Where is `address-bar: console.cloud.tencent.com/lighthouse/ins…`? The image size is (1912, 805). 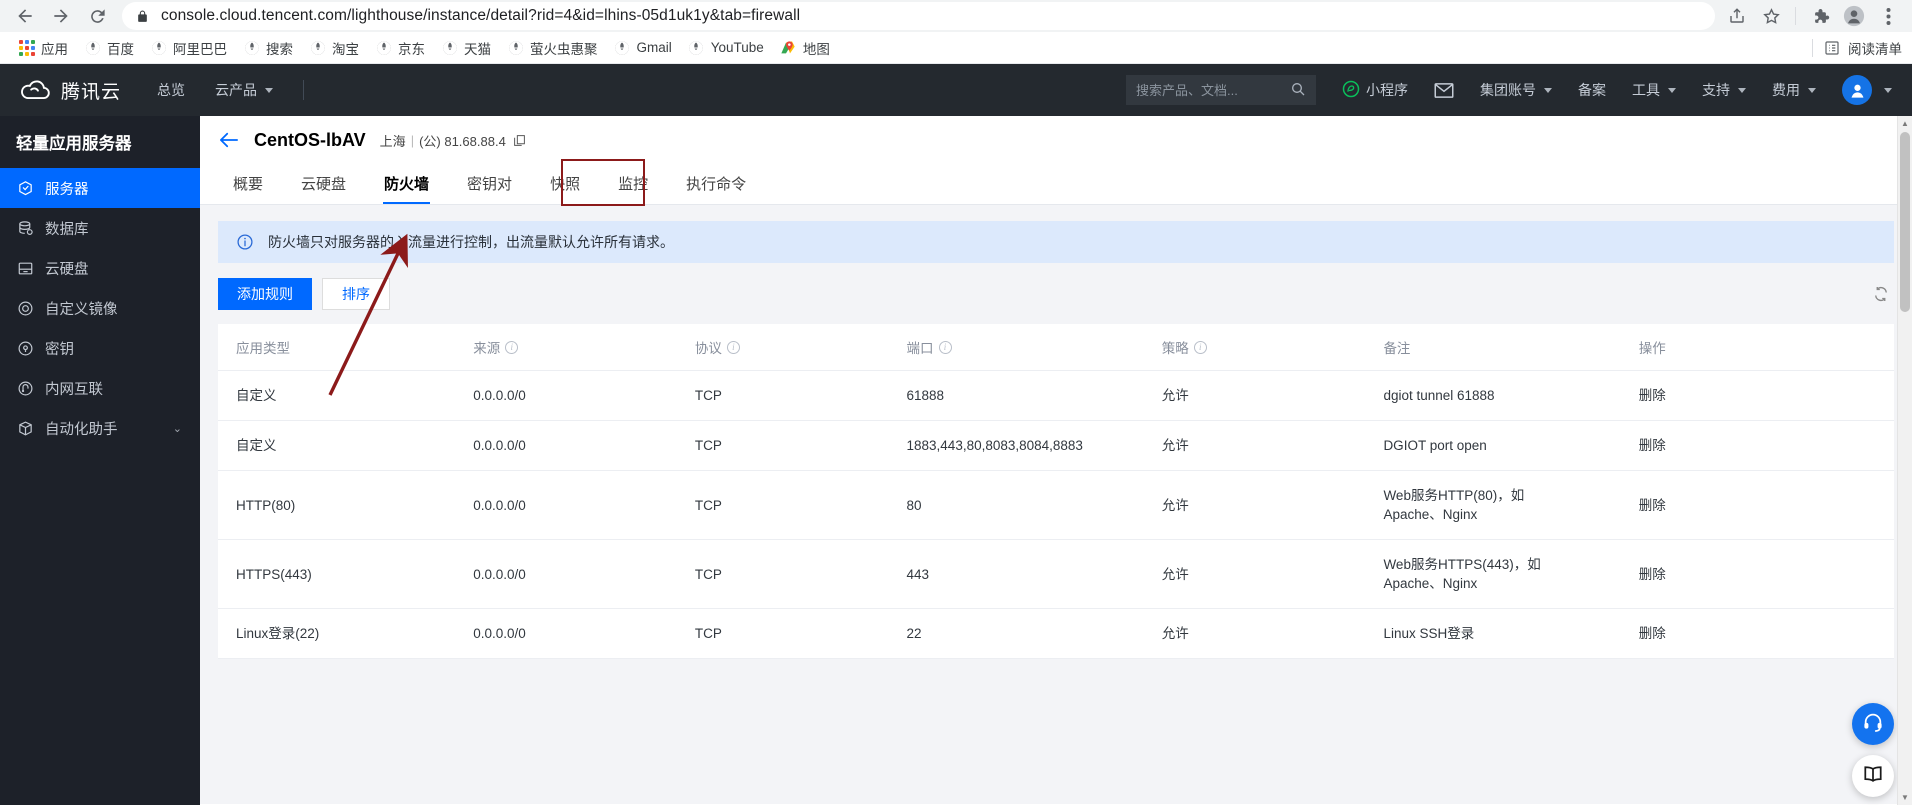 address-bar: console.cloud.tencent.com/lighthouse/ins… is located at coordinates (918, 16).